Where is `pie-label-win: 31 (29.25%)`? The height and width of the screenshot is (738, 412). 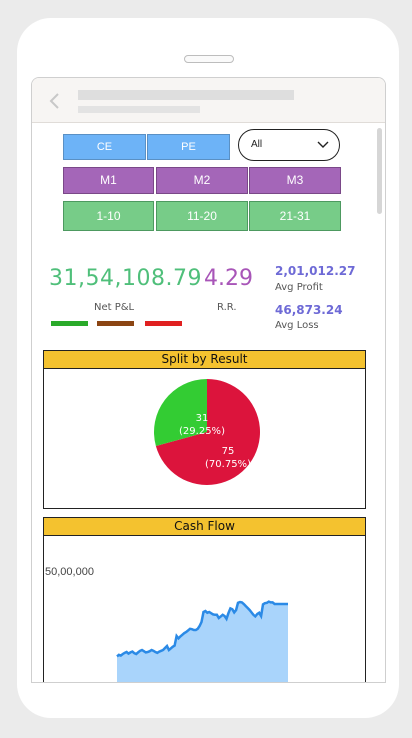
pie-label-win: 31 (29.25%) is located at coordinates (202, 425).